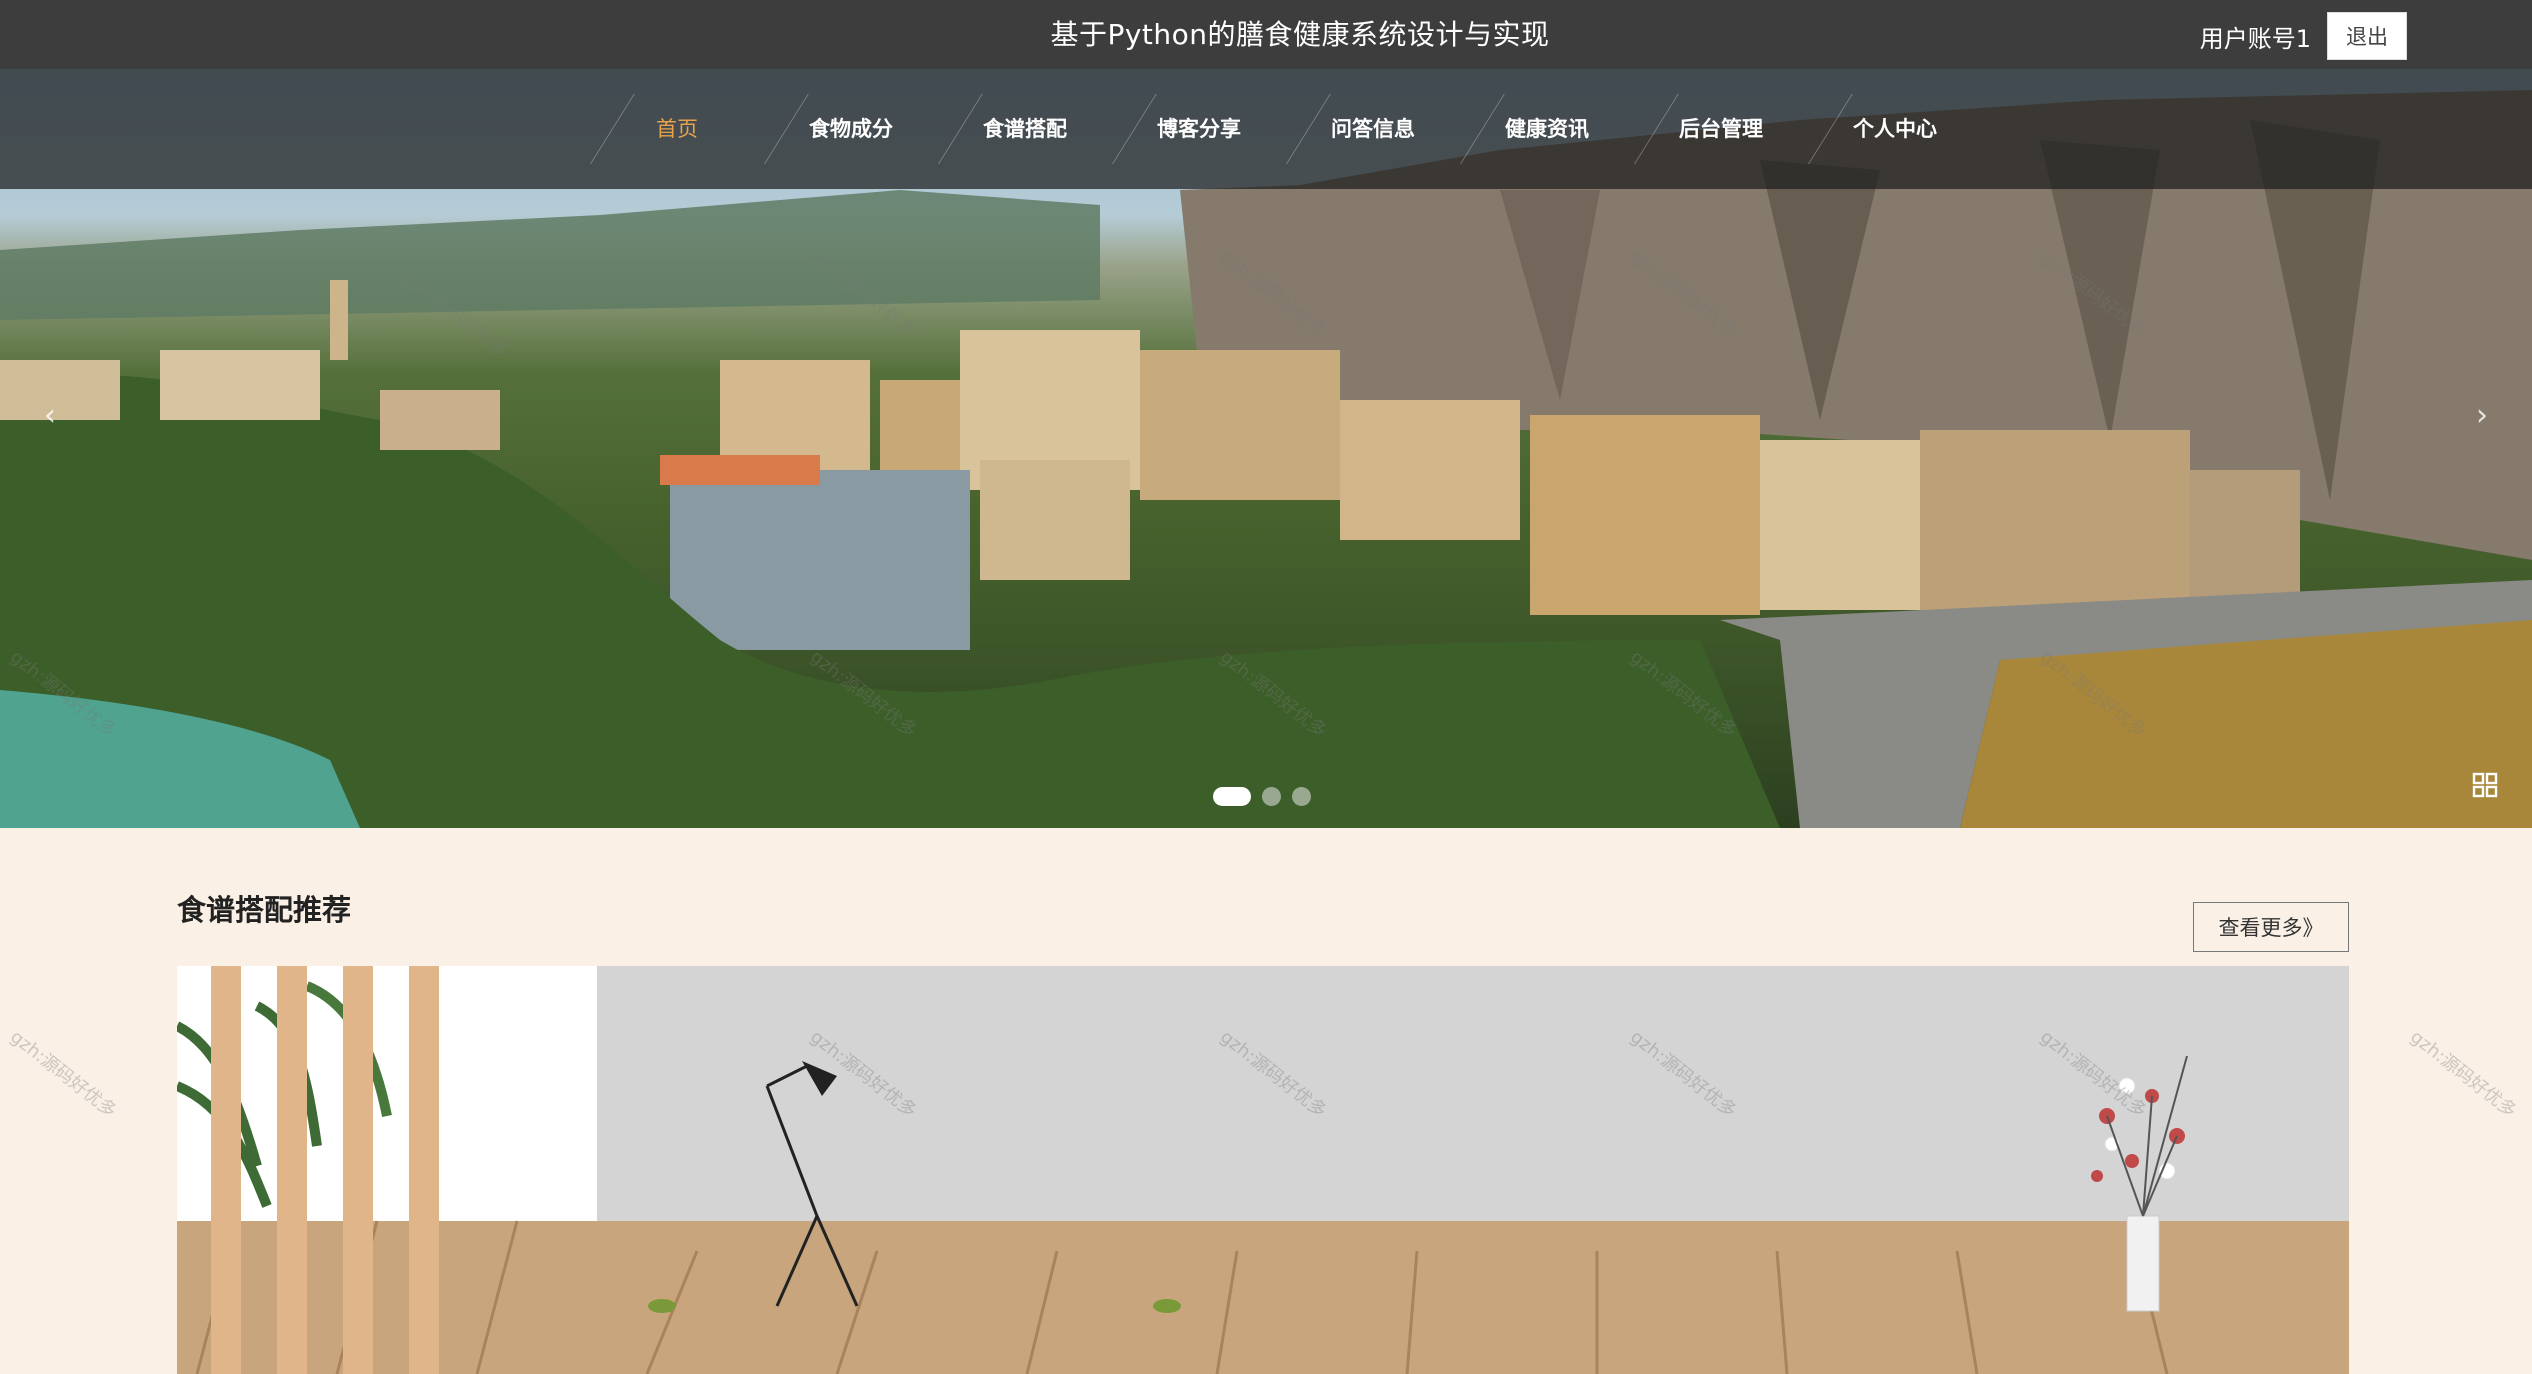 The image size is (2532, 1374). What do you see at coordinates (2485, 785) in the screenshot?
I see `grid-view-icon` at bounding box center [2485, 785].